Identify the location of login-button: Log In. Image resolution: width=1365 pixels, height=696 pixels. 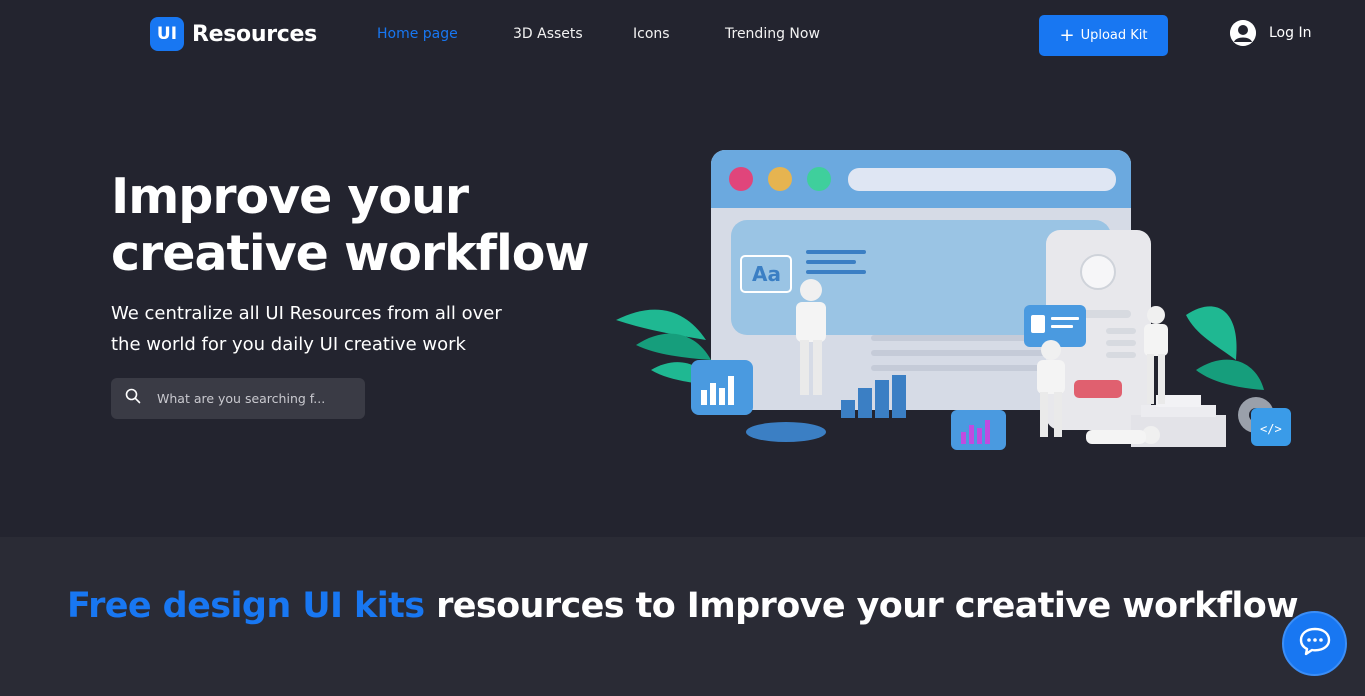
(1270, 33).